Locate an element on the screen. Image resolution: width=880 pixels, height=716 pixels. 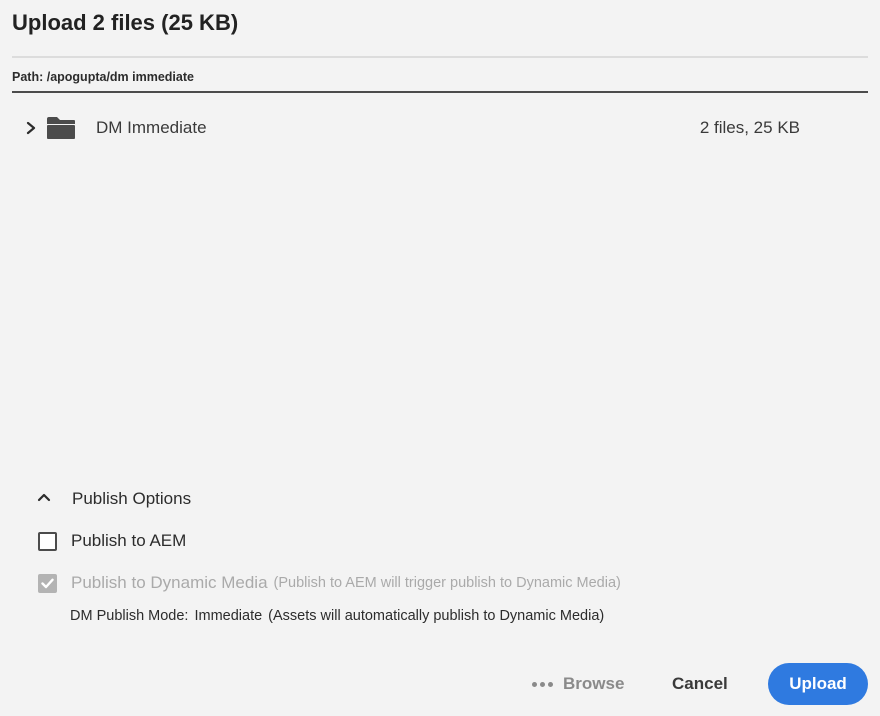
publish-to-dm-label: Publish to Dynamic Media is located at coordinates (169, 582).